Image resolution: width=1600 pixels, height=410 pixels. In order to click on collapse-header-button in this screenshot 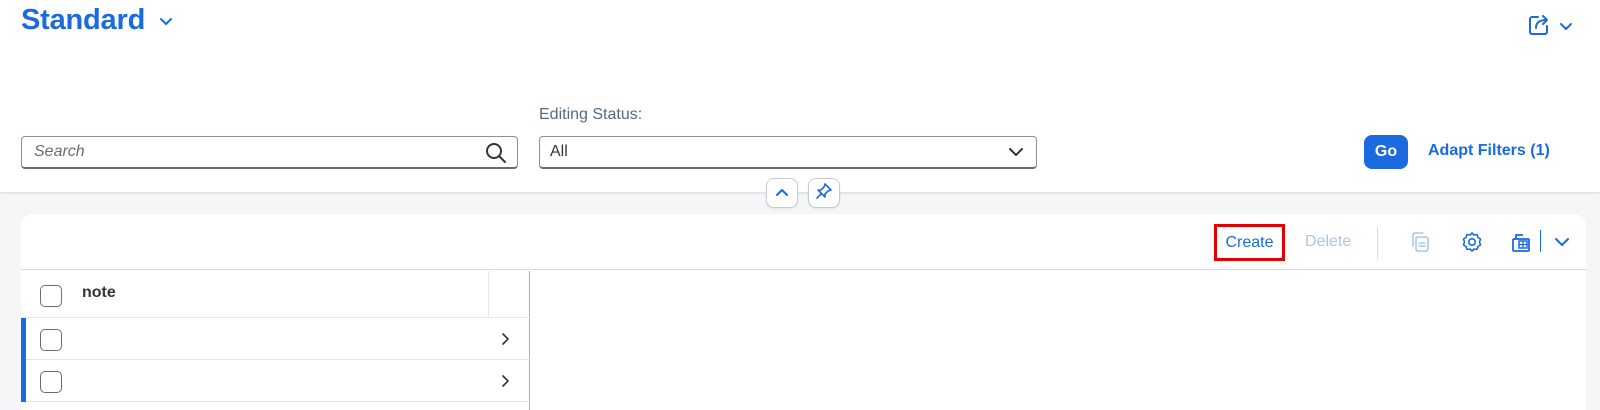, I will do `click(782, 193)`.